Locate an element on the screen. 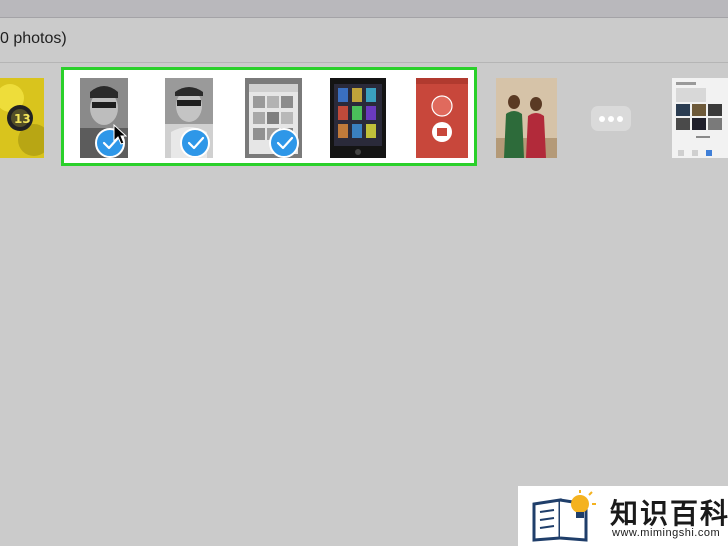 The height and width of the screenshot is (546, 728). thumbnail-family-photo is located at coordinates (526, 118).